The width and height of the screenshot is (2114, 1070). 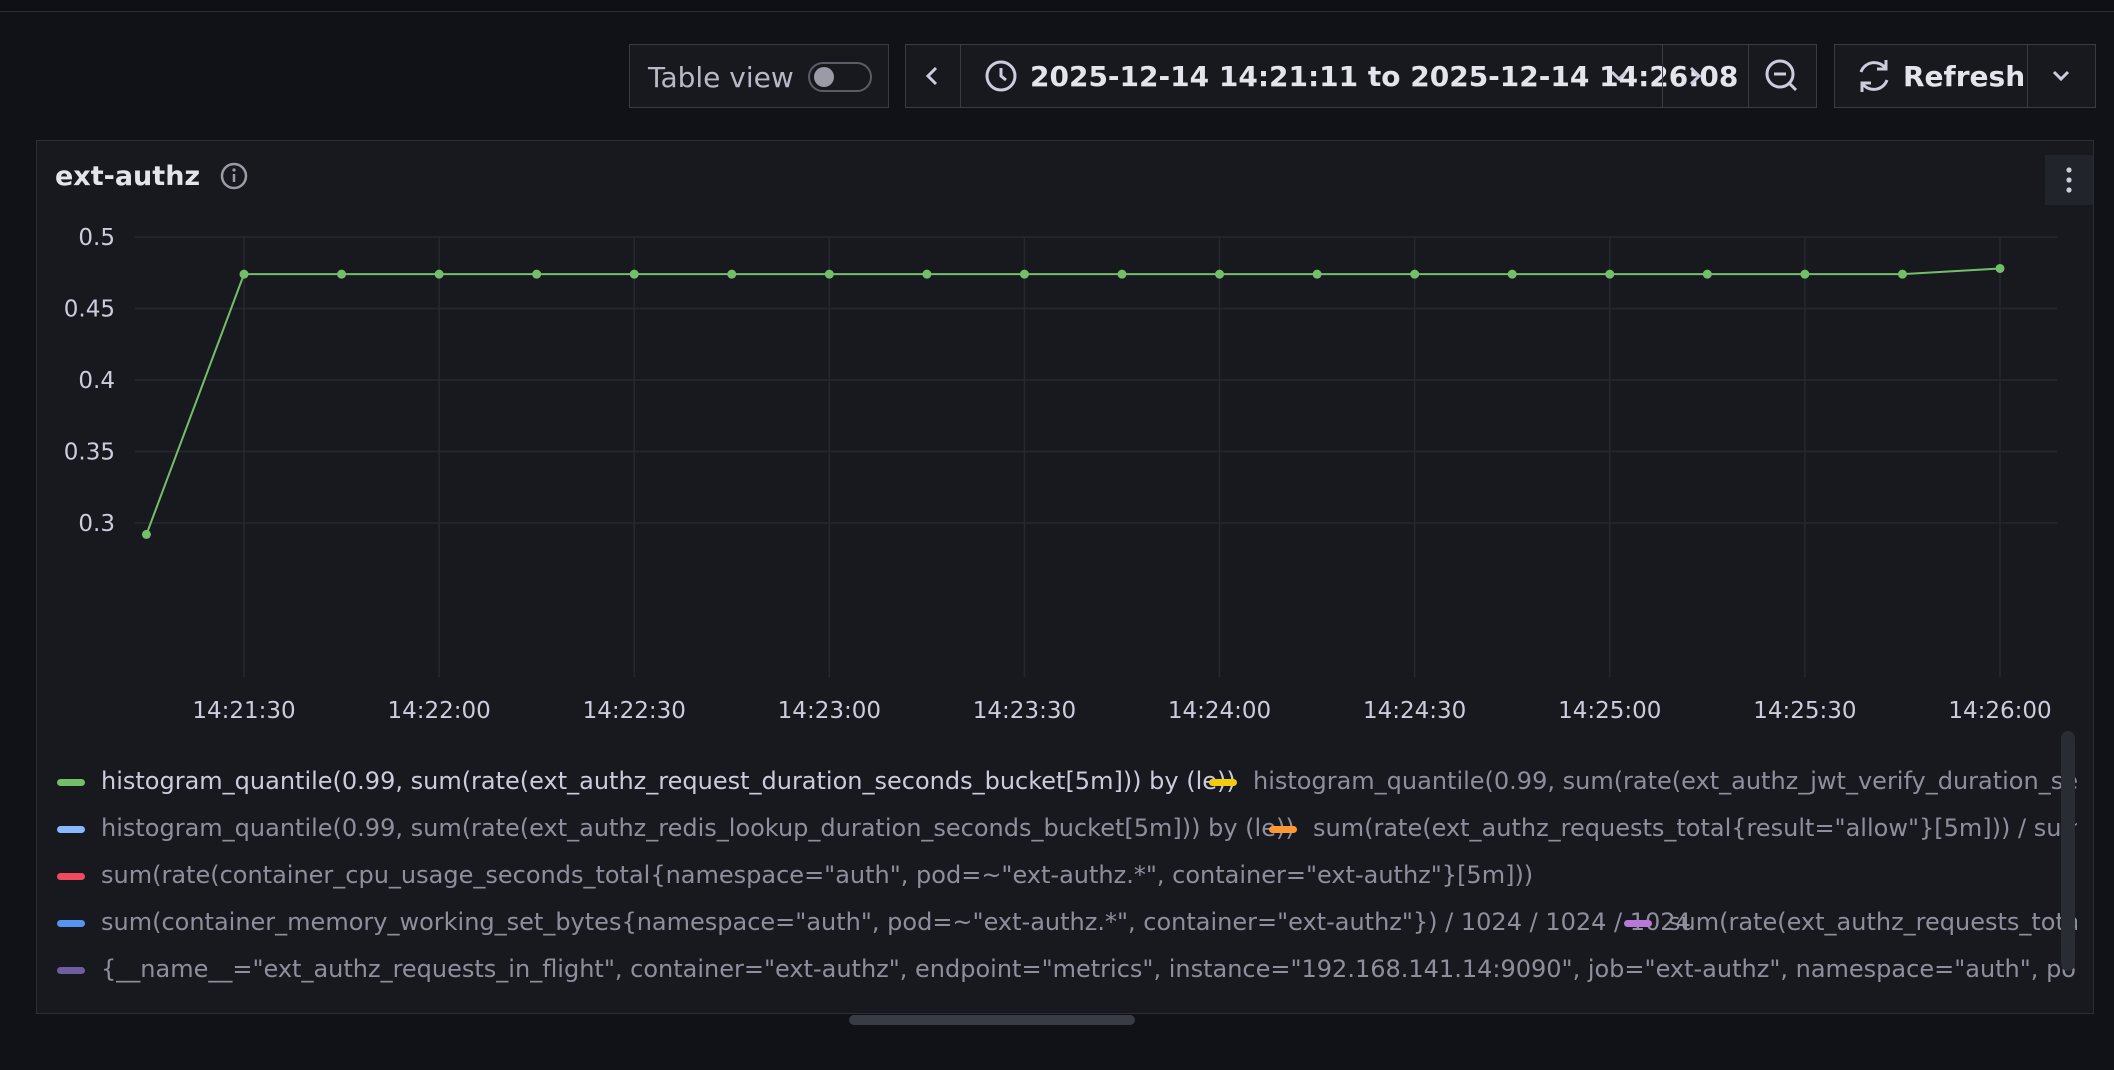 What do you see at coordinates (438, 711) in the screenshot?
I see `x-tick-label: 14:22:00` at bounding box center [438, 711].